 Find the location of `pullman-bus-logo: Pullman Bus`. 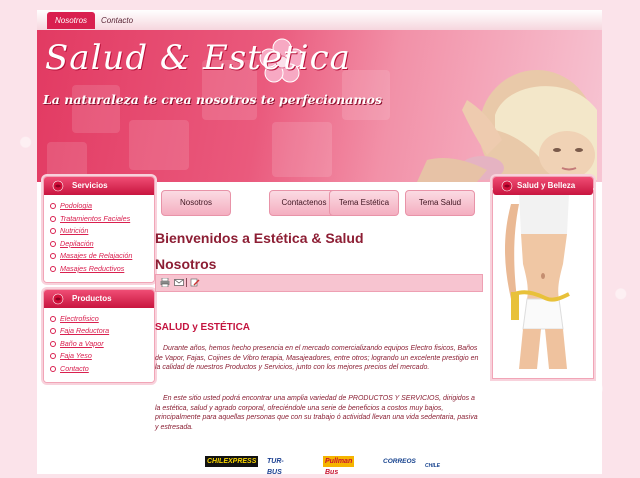

pullman-bus-logo: Pullman Bus is located at coordinates (339, 466).